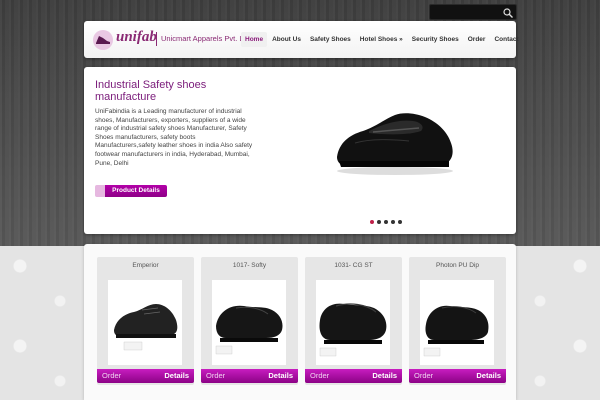 Image resolution: width=600 pixels, height=400 pixels. I want to click on nav-about-us: About Us, so click(286, 39).